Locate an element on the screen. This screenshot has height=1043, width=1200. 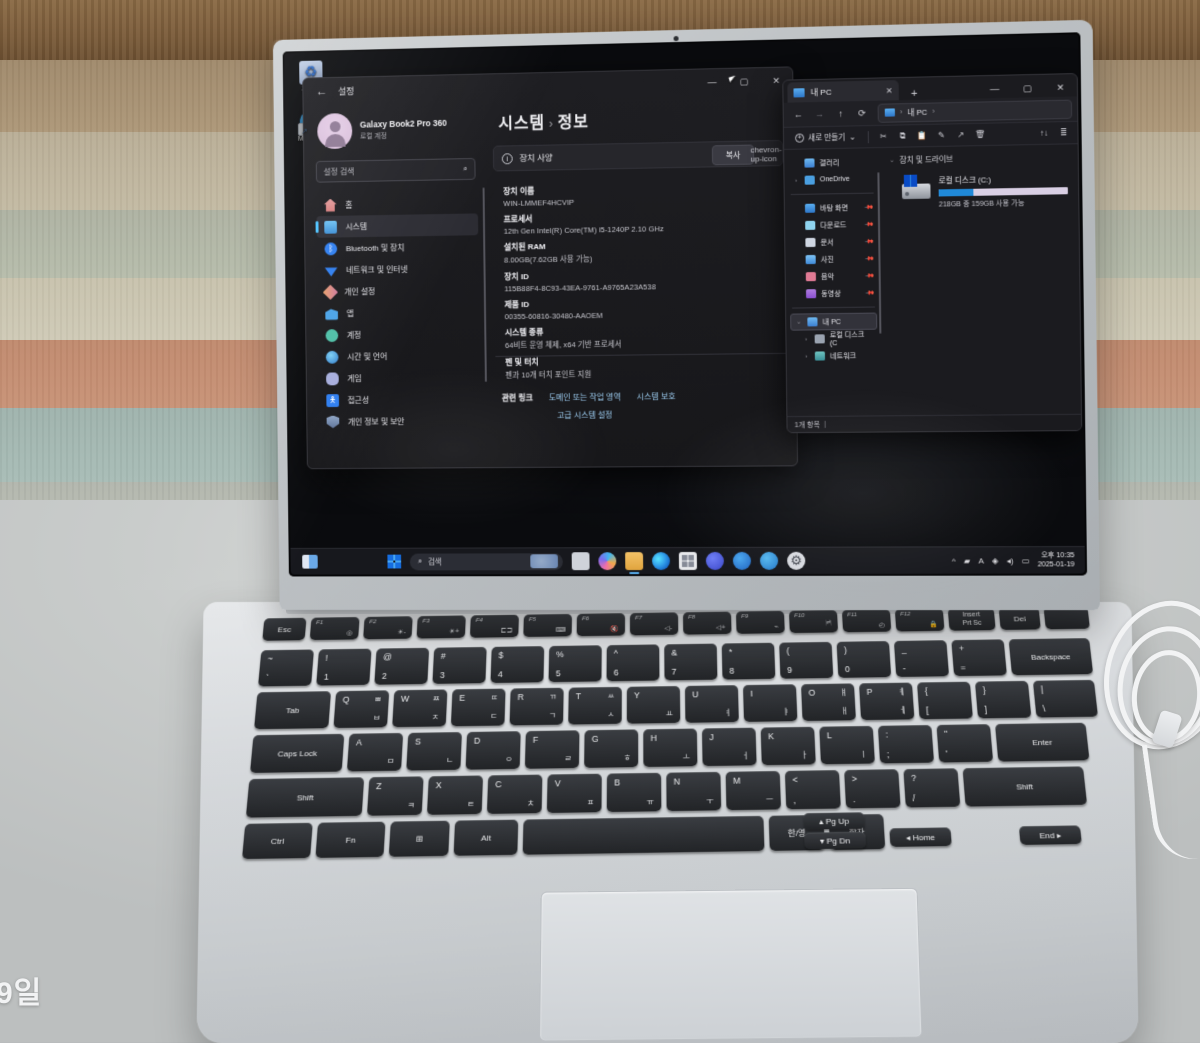
sidebar-item-personalization: 개인 설정 is located at coordinates (398, 291).